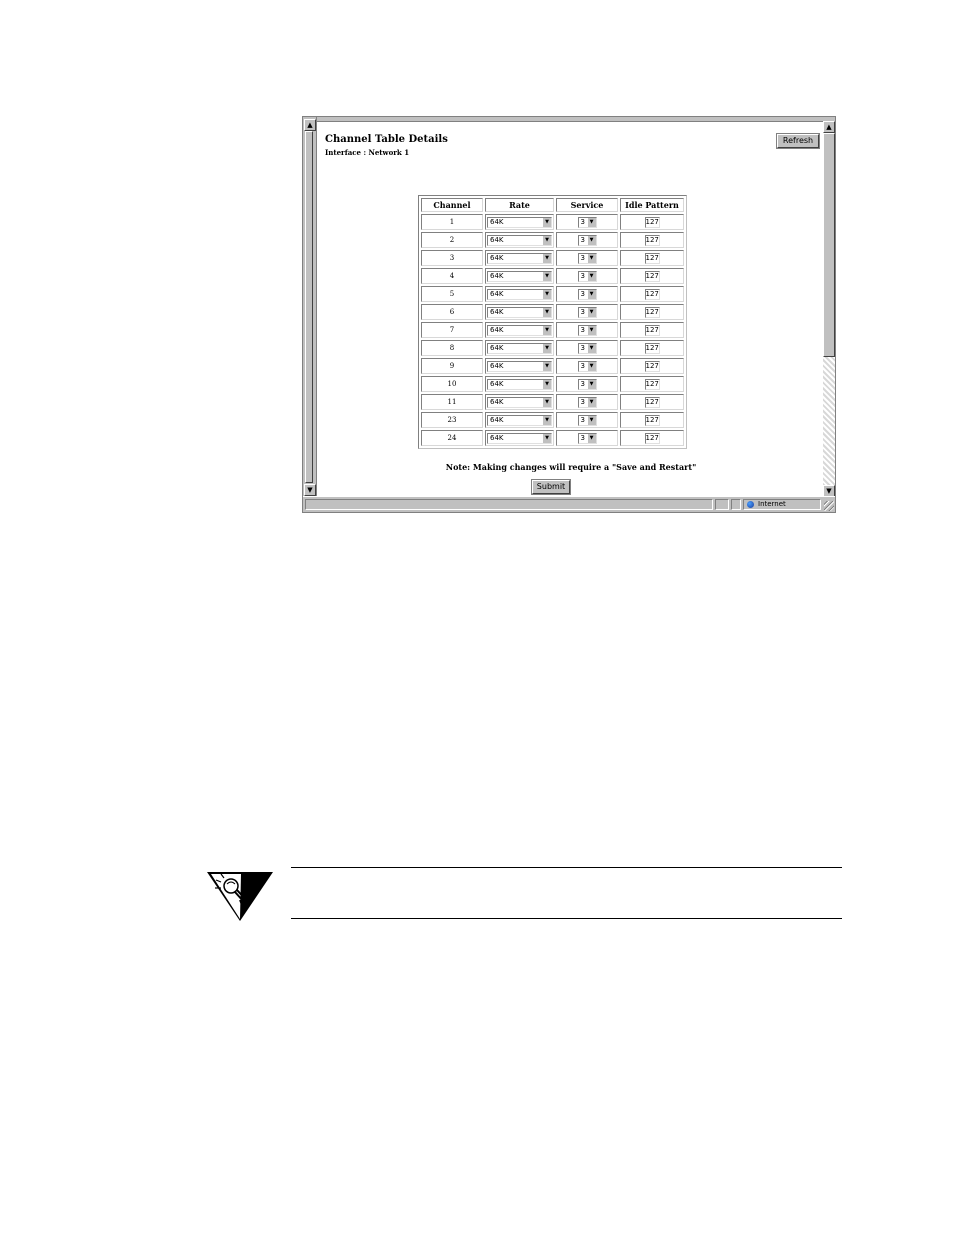  What do you see at coordinates (798, 141) in the screenshot?
I see `refresh-button: Refresh` at bounding box center [798, 141].